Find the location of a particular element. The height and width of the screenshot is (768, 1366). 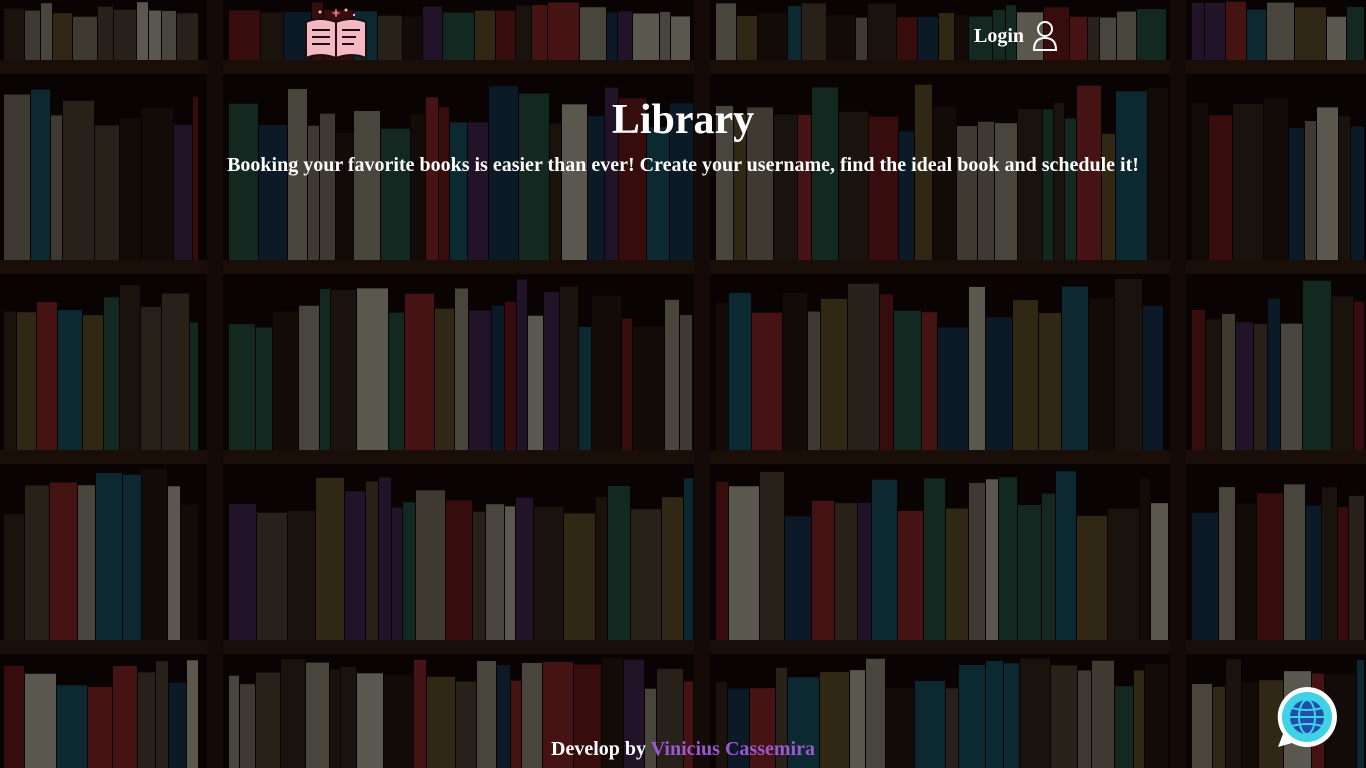

globe-chat-icon is located at coordinates (1307, 717).